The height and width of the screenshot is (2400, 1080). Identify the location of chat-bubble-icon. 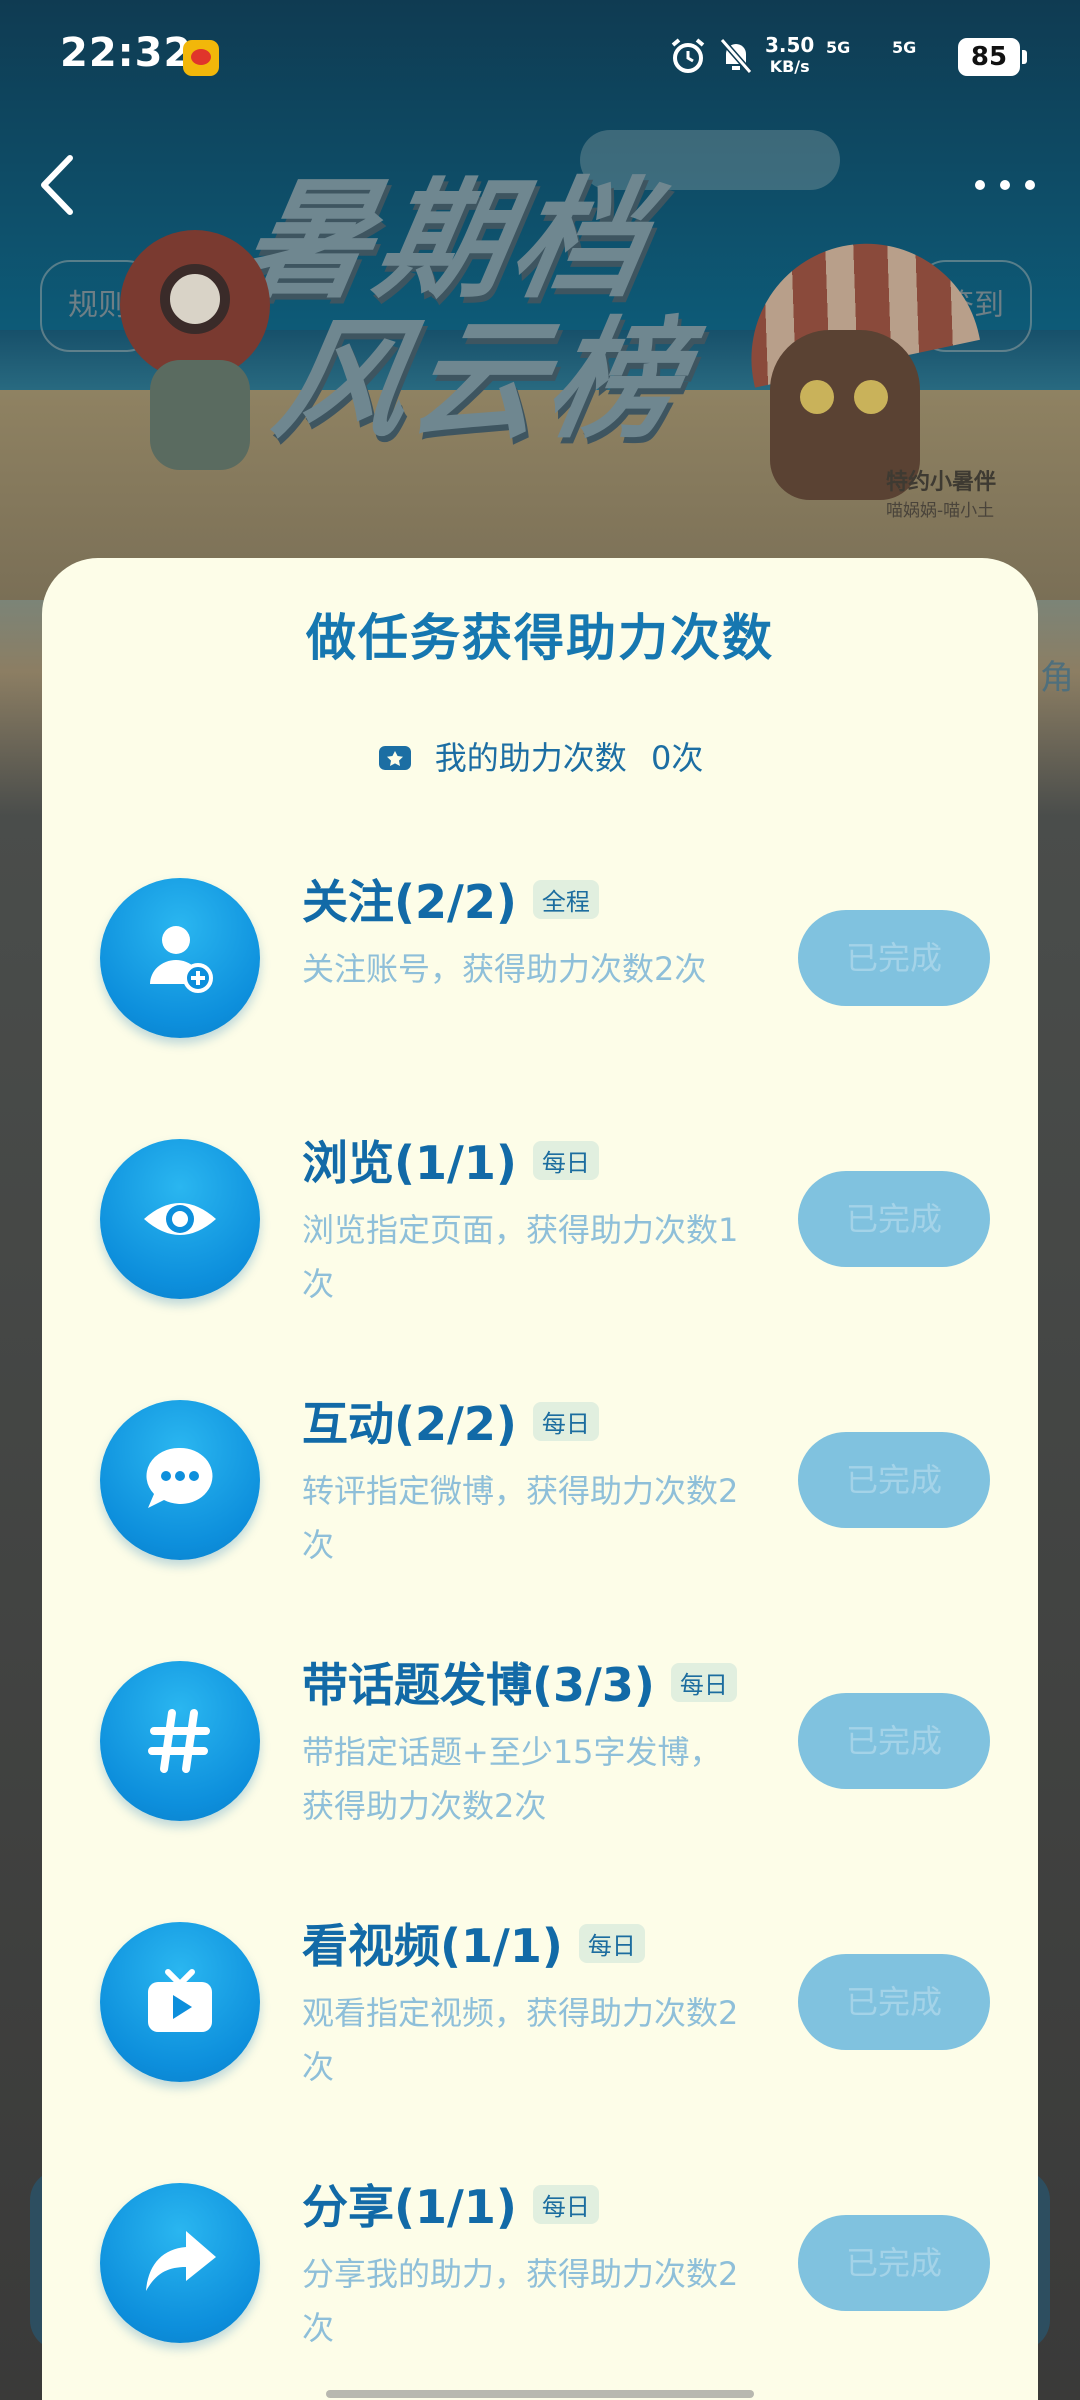
(179, 1477).